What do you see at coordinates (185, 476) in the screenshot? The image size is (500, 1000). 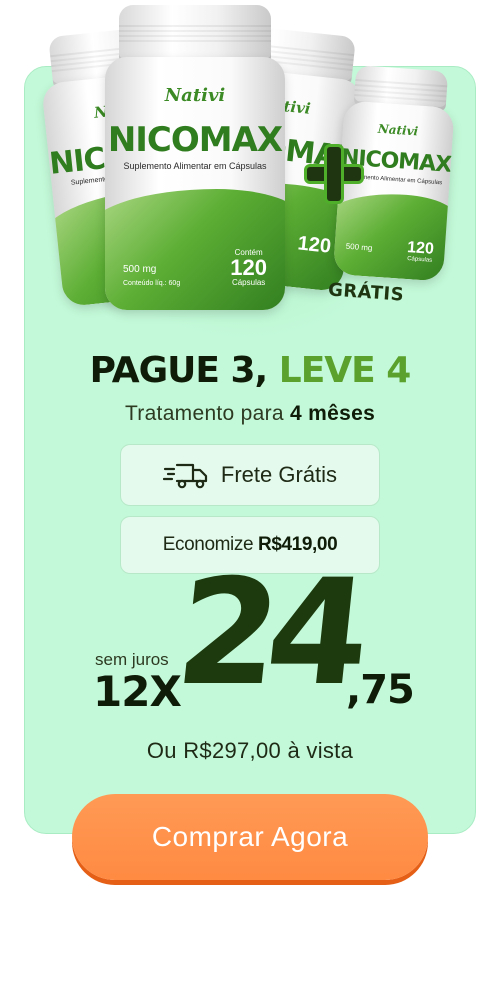 I see `truck-icon` at bounding box center [185, 476].